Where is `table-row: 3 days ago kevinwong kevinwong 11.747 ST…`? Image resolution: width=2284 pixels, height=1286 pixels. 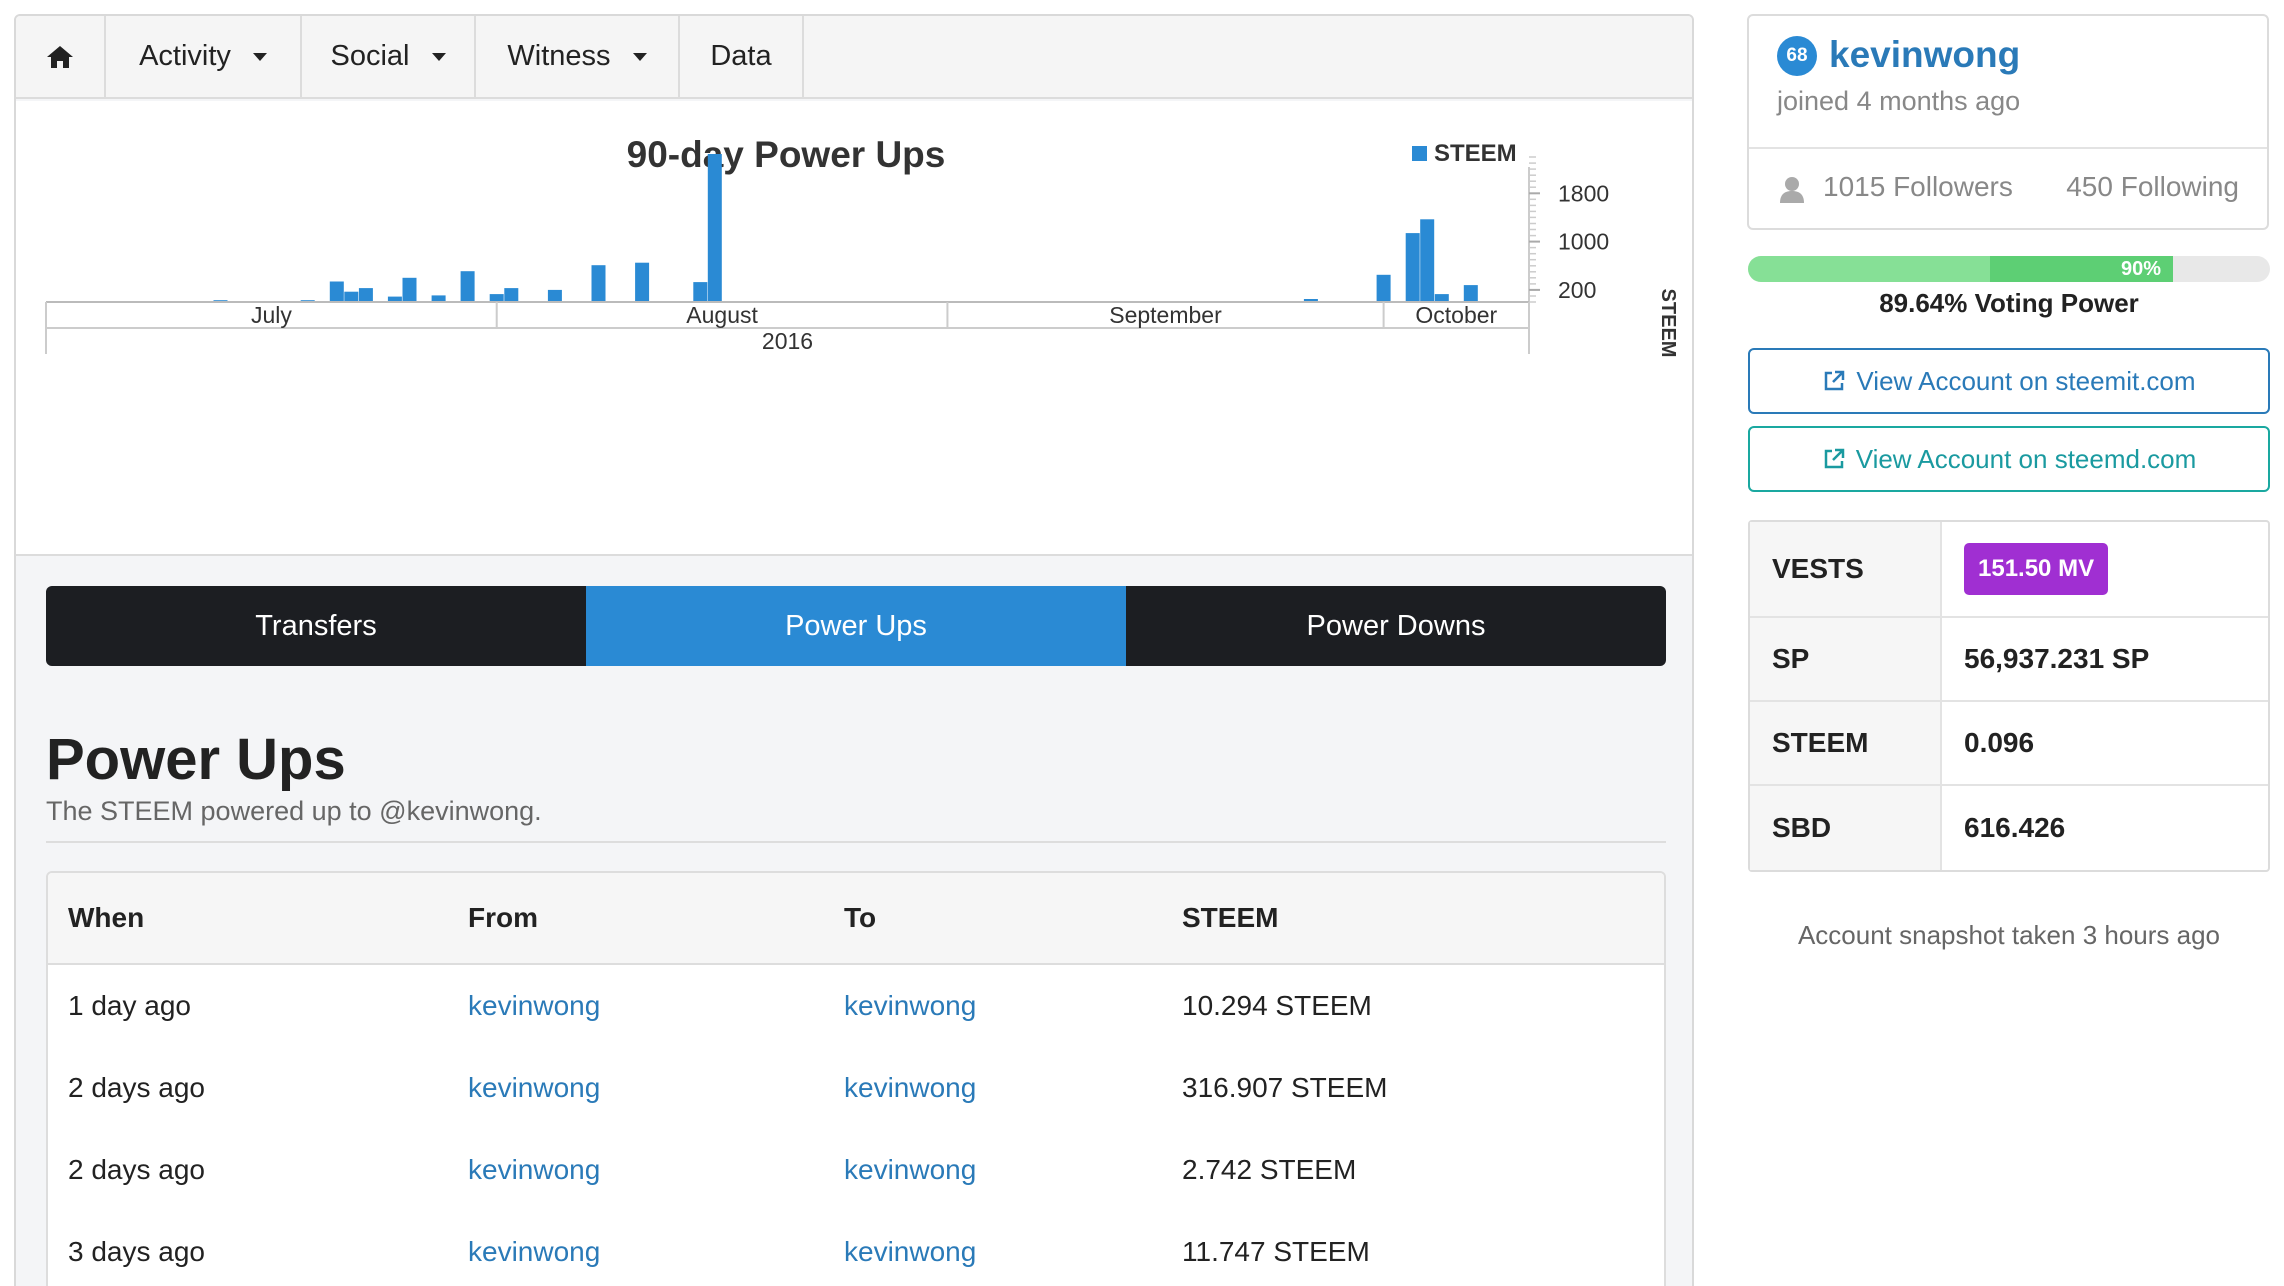
table-row: 3 days ago kevinwong kevinwong 11.747 ST… is located at coordinates (856, 1248).